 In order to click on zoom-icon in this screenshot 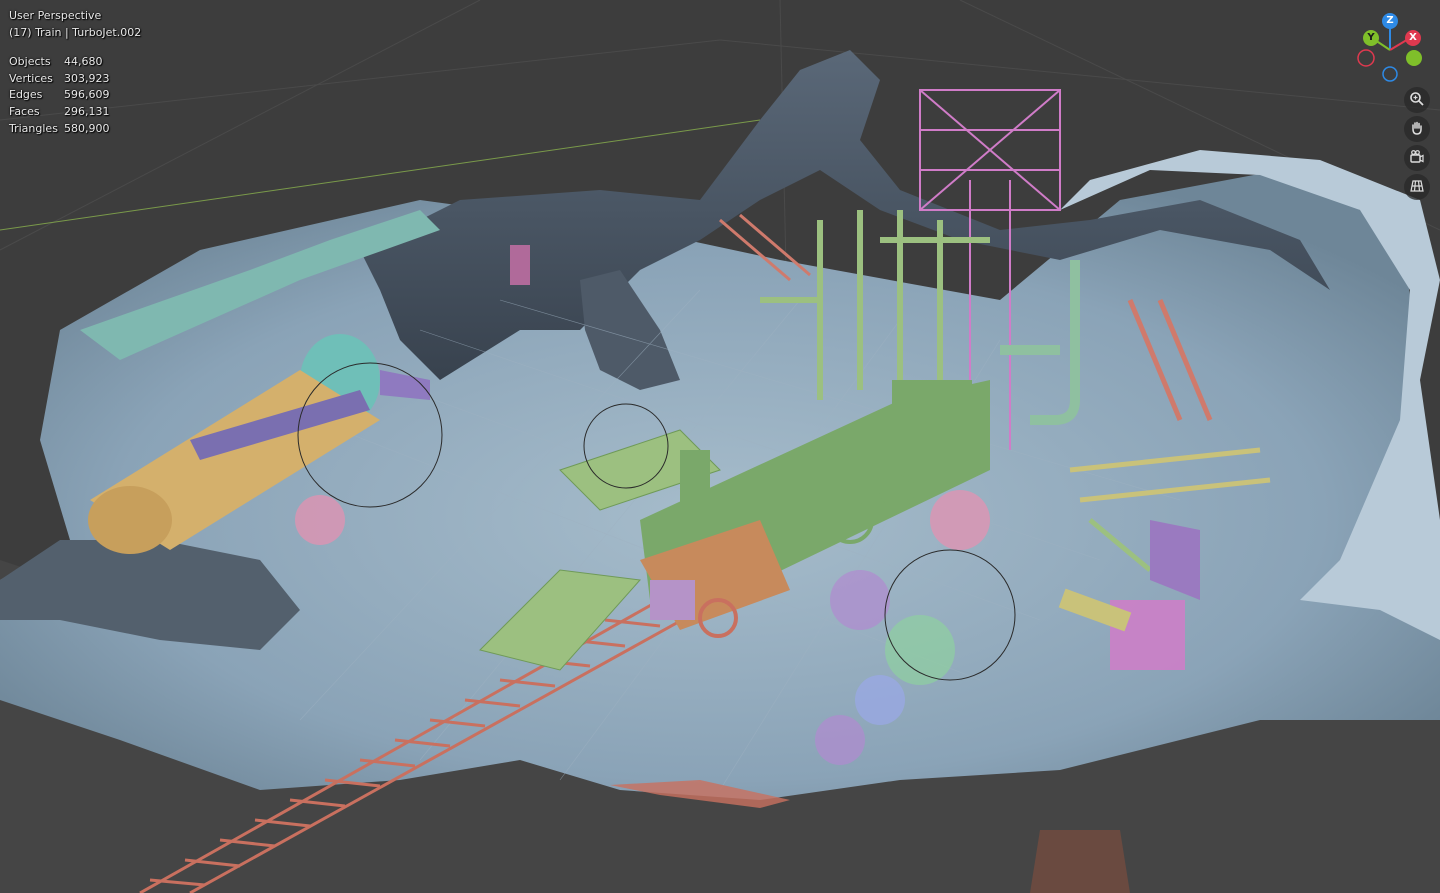, I will do `click(1417, 99)`.